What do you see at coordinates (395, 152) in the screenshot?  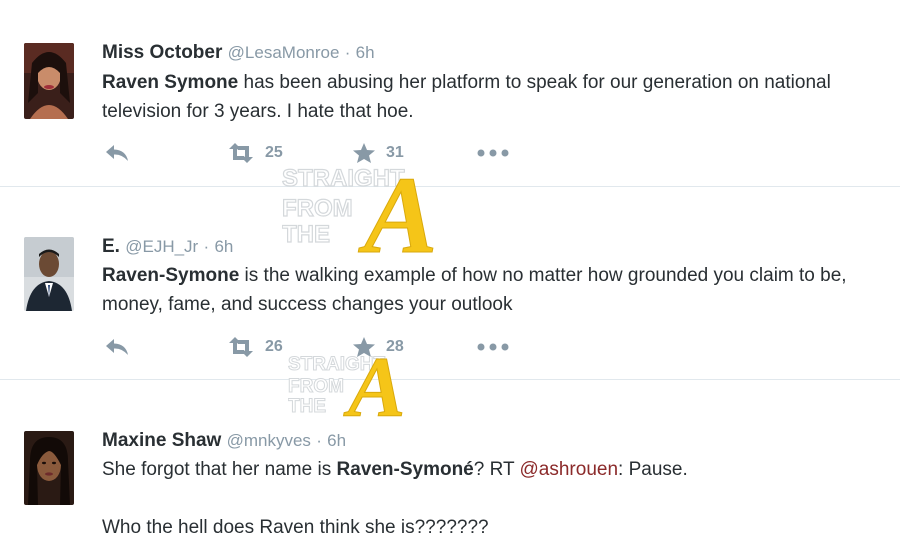 I see `favorite-count: 31` at bounding box center [395, 152].